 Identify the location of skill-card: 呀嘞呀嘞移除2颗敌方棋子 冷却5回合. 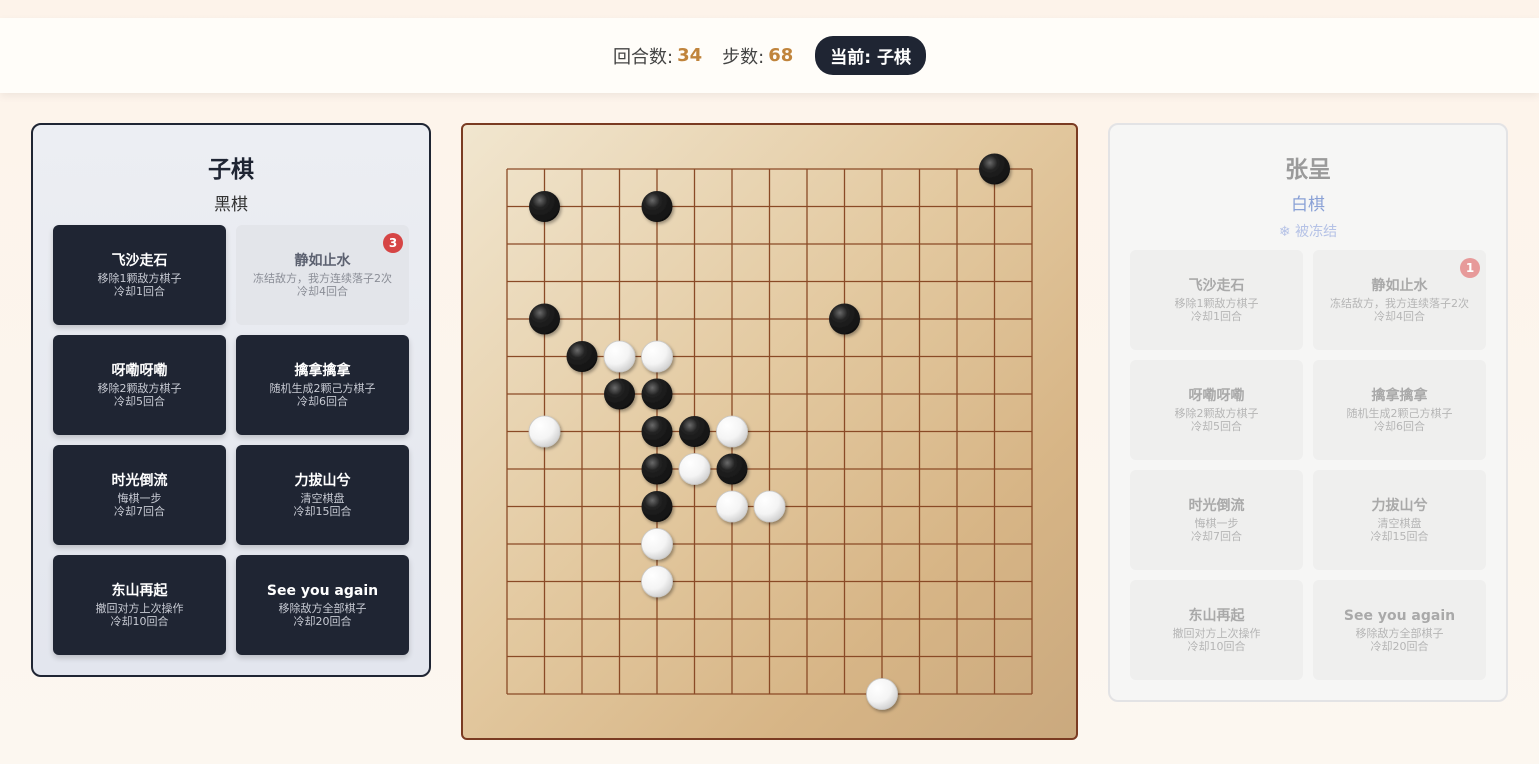
(139, 385).